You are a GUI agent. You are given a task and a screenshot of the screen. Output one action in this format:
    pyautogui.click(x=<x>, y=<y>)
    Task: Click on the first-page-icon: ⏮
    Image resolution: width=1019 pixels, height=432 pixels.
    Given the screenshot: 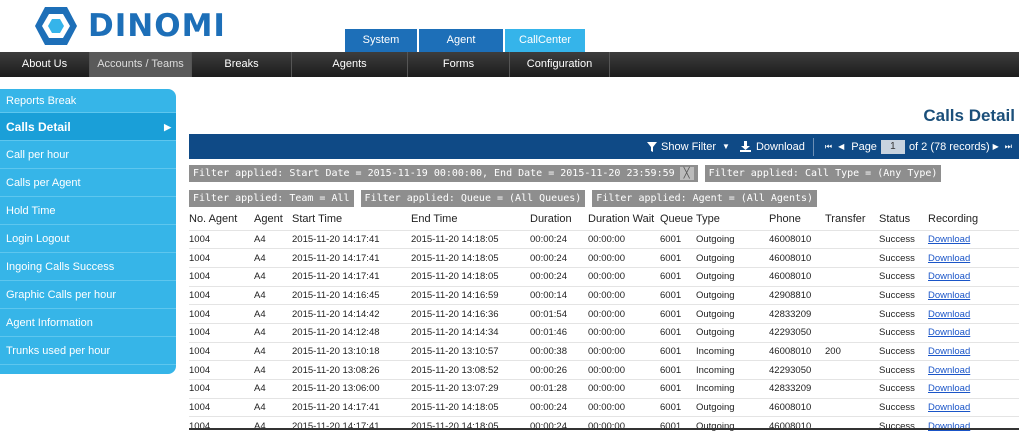 What is the action you would take?
    pyautogui.click(x=828, y=147)
    